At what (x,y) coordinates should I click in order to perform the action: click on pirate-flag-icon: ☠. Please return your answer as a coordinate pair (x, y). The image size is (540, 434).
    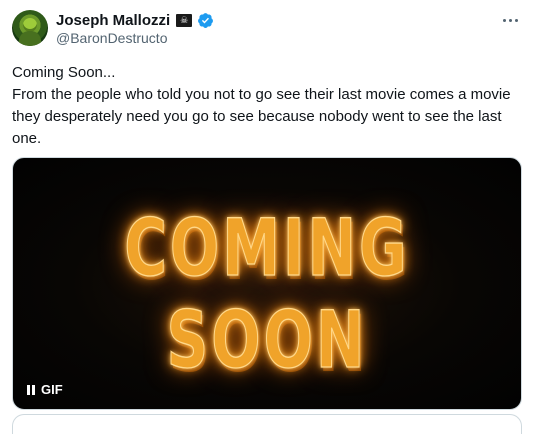
    Looking at the image, I should click on (184, 20).